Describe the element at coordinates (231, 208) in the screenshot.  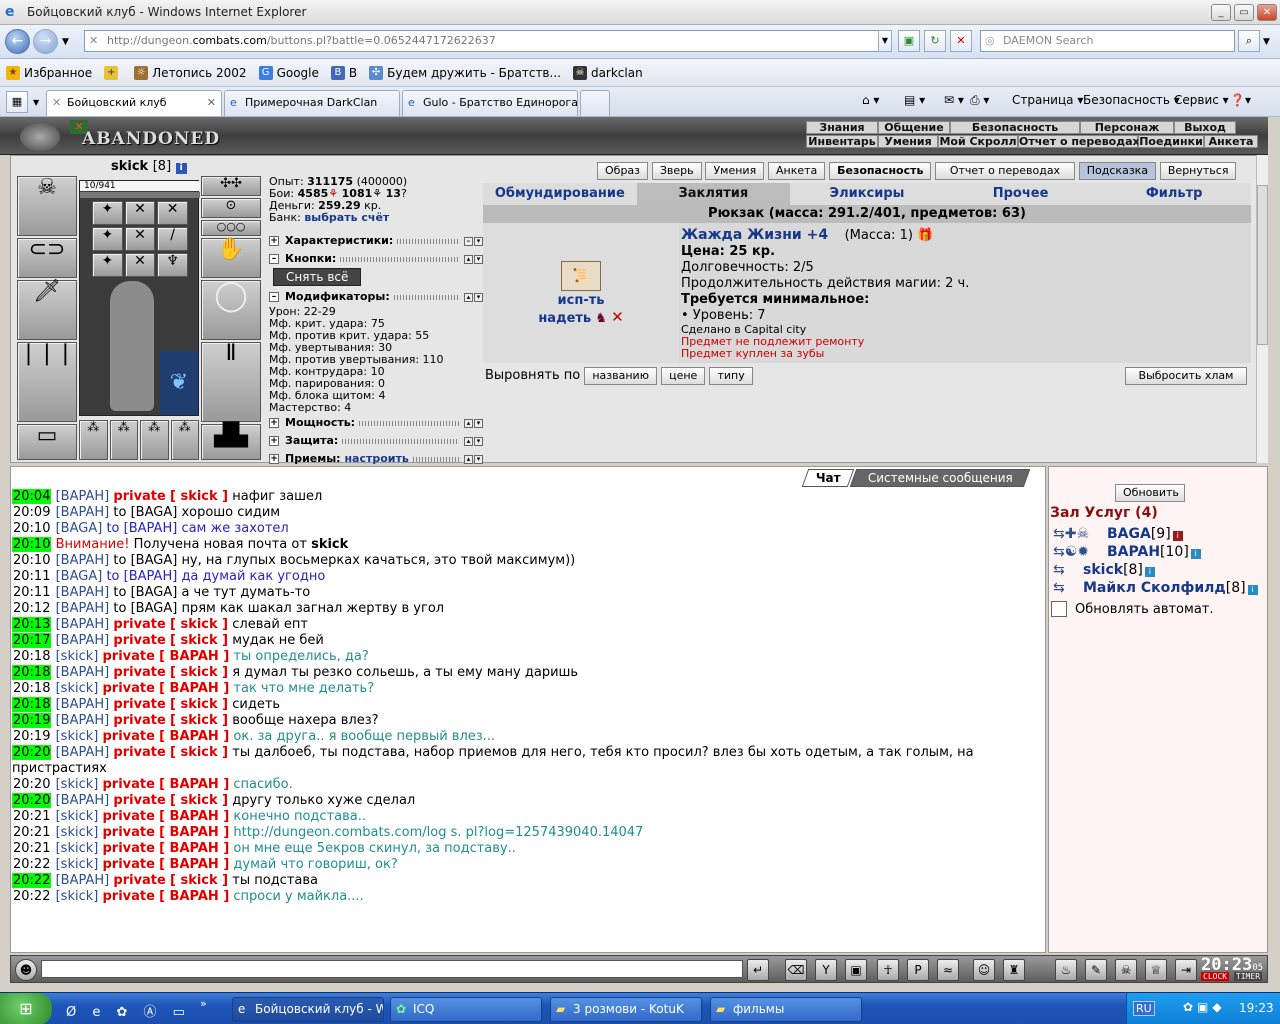
I see `amulet-slot: ⊙` at that location.